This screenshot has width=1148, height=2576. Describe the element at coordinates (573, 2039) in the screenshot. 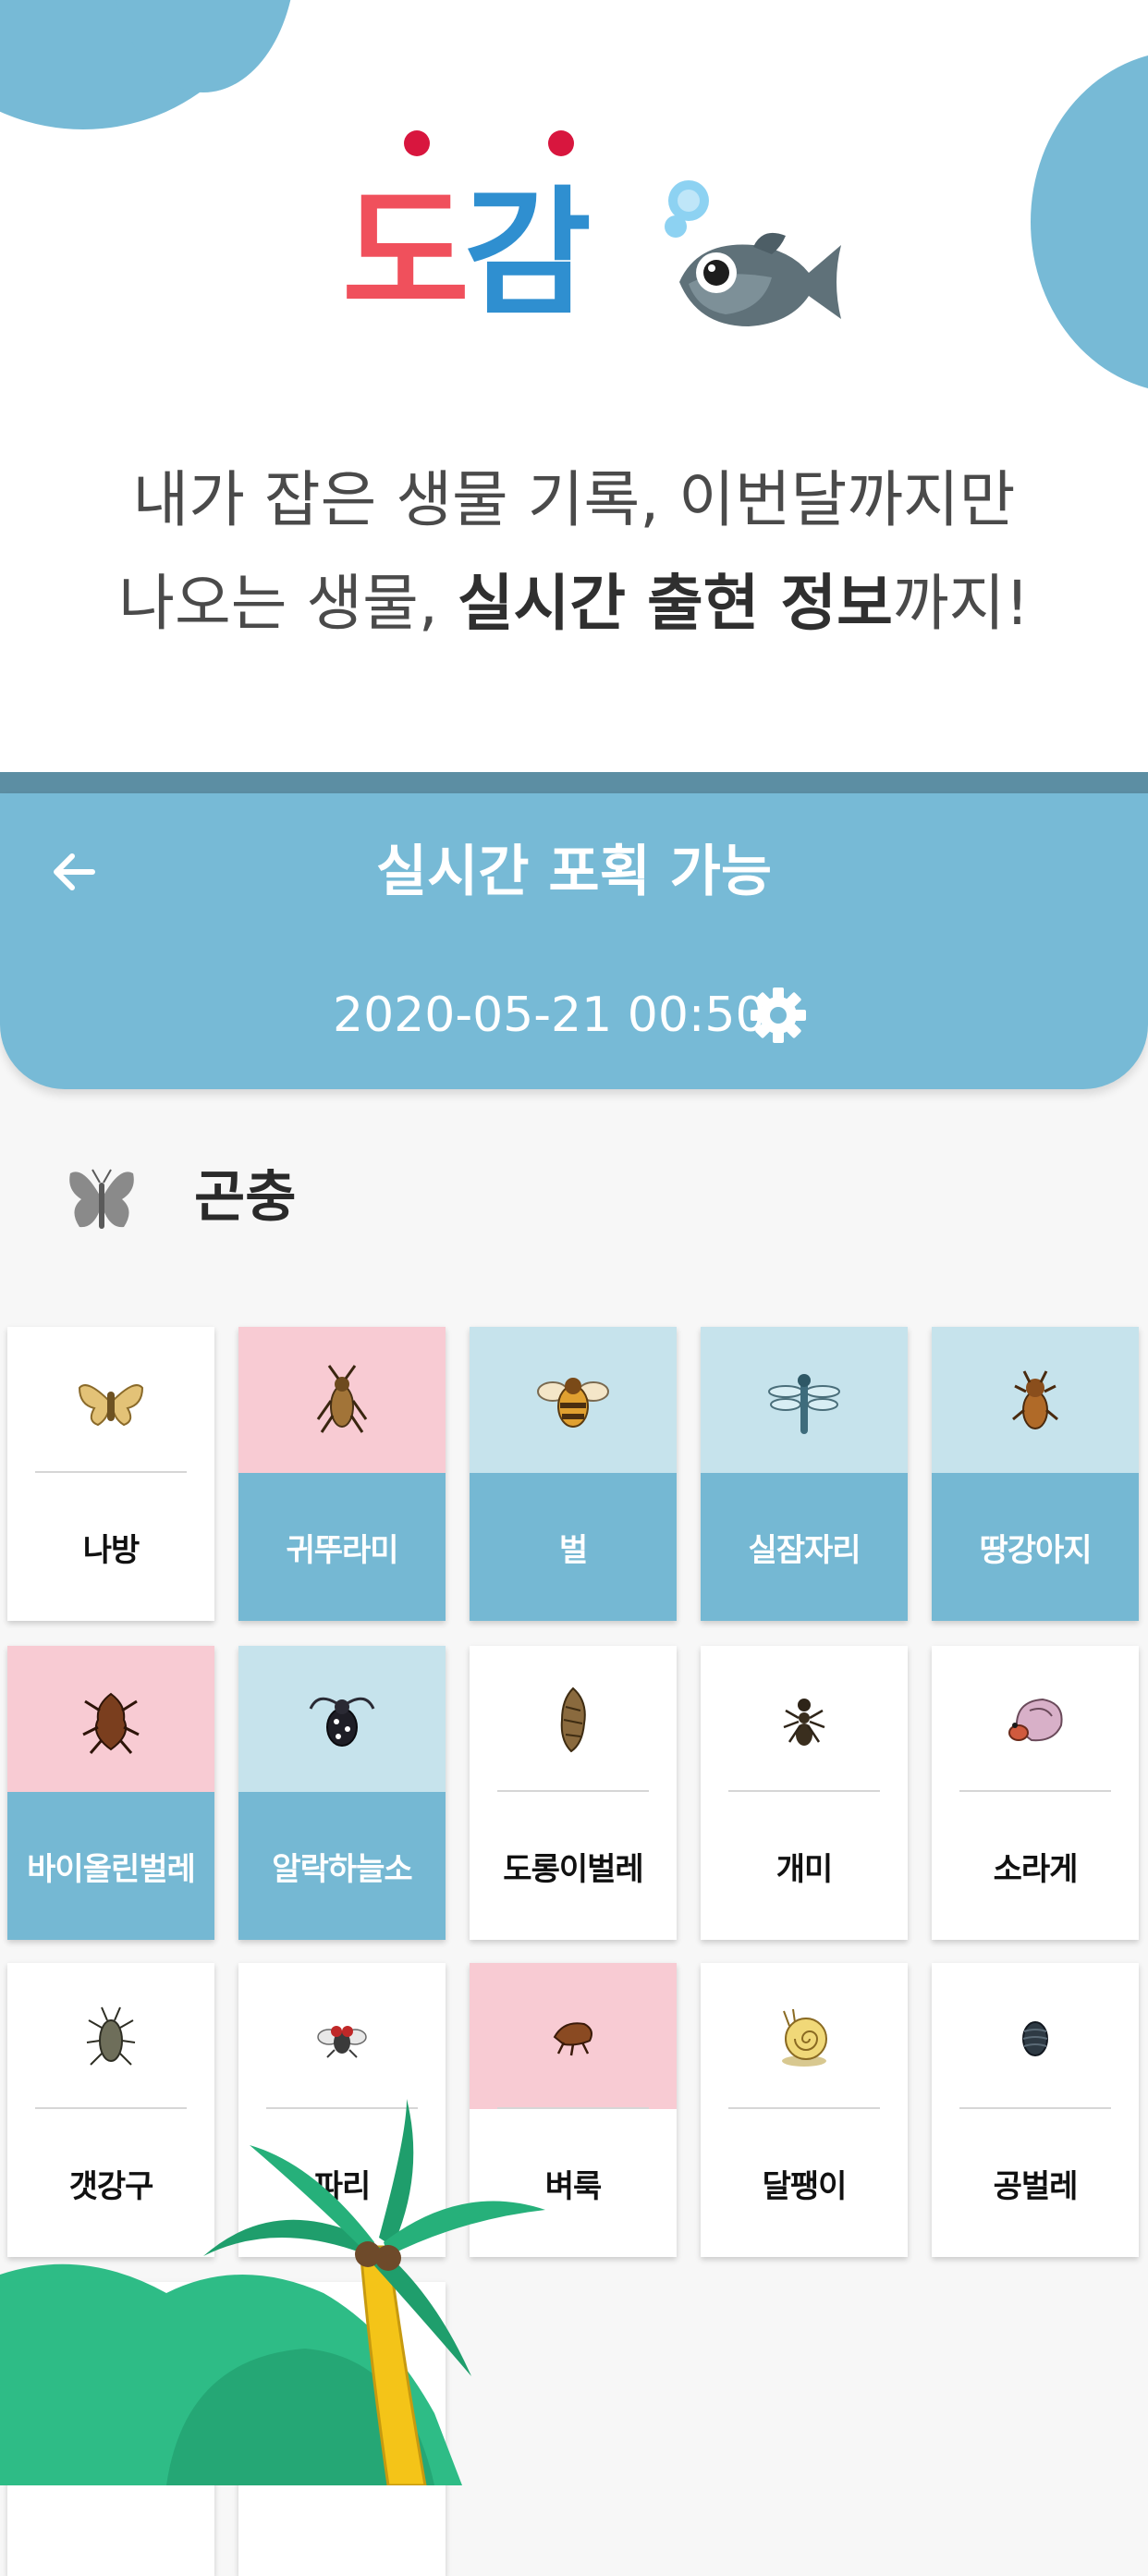

I see `flea-icon` at that location.